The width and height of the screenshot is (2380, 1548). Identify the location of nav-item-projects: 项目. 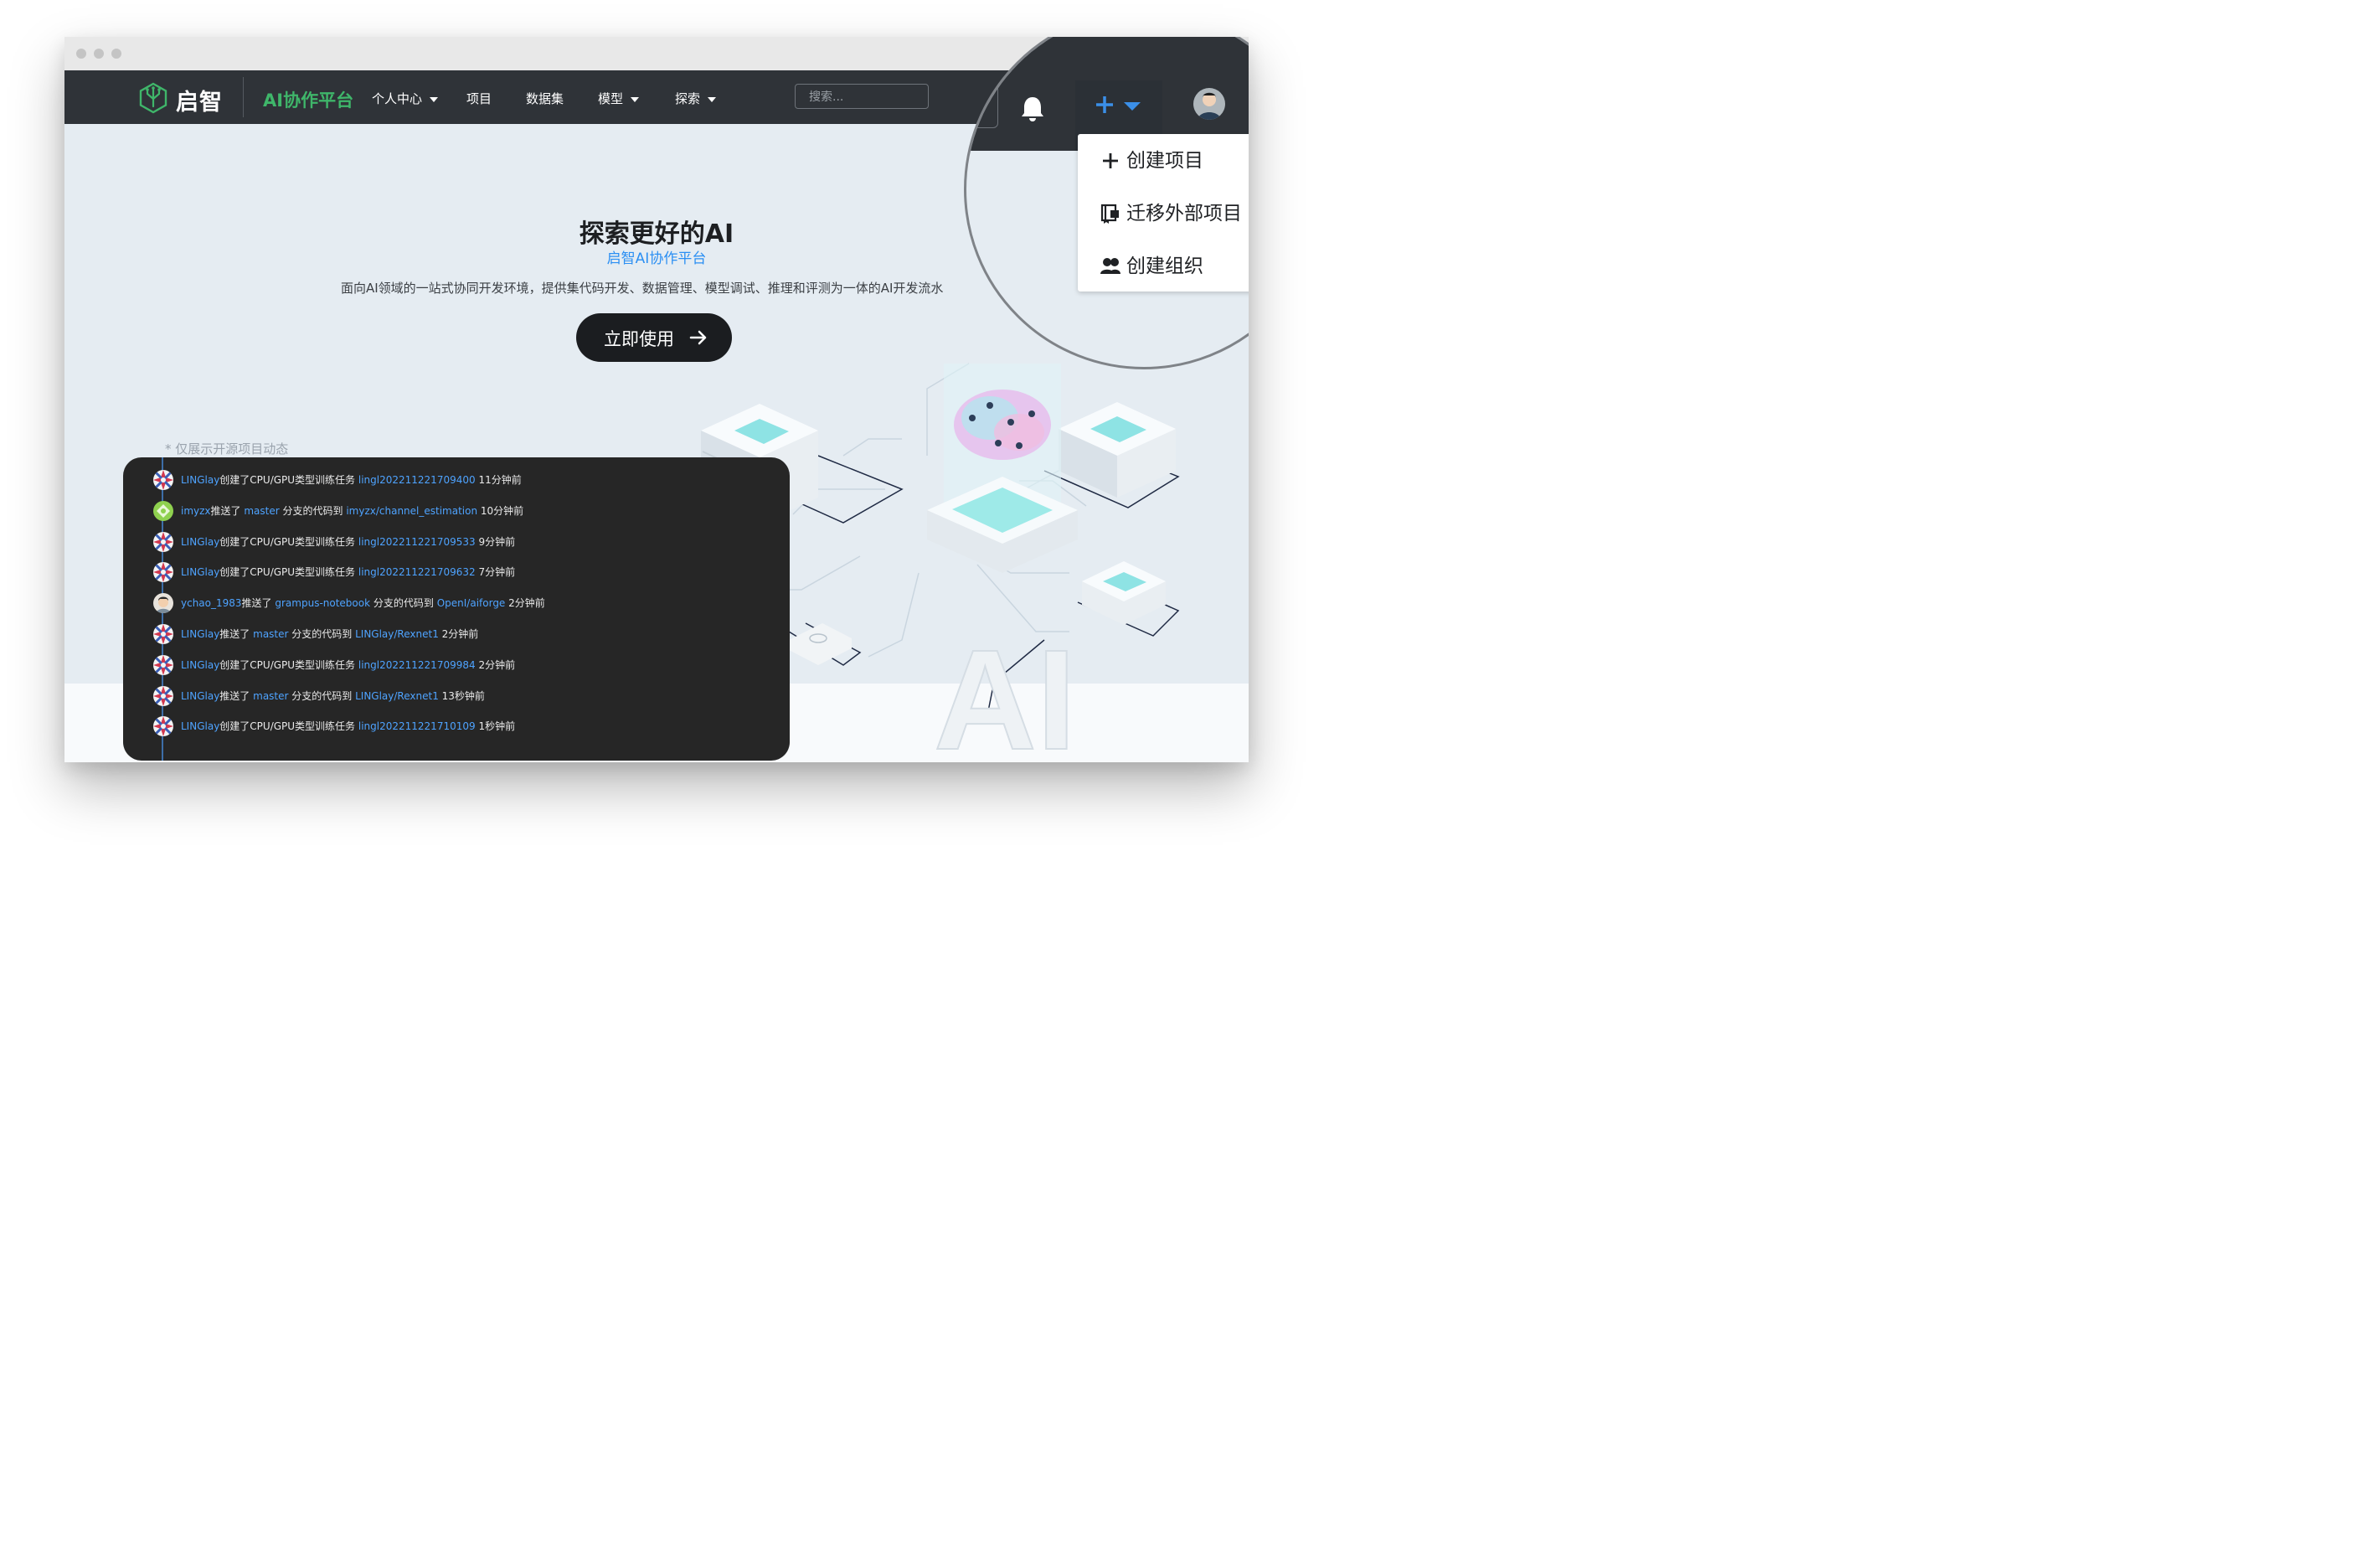
(479, 98).